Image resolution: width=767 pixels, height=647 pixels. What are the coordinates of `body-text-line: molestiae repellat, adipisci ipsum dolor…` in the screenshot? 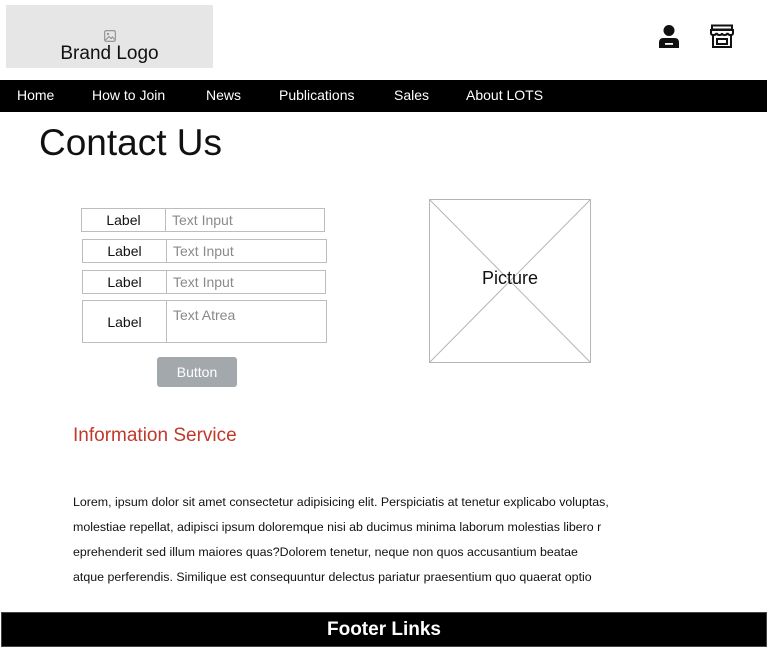 It's located at (337, 527).